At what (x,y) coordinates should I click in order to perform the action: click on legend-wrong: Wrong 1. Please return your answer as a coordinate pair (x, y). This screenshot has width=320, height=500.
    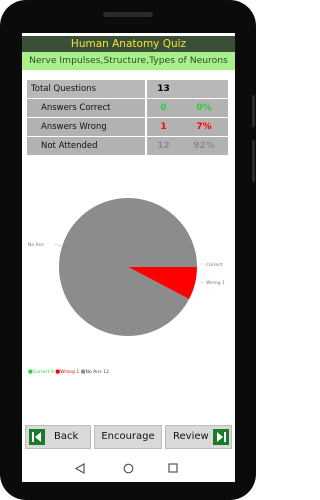
    Looking at the image, I should click on (70, 372).